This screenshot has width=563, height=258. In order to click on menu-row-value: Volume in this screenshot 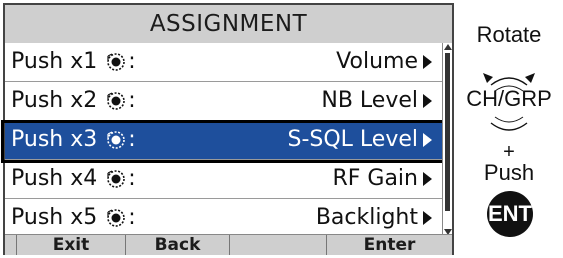, I will do `click(377, 61)`.